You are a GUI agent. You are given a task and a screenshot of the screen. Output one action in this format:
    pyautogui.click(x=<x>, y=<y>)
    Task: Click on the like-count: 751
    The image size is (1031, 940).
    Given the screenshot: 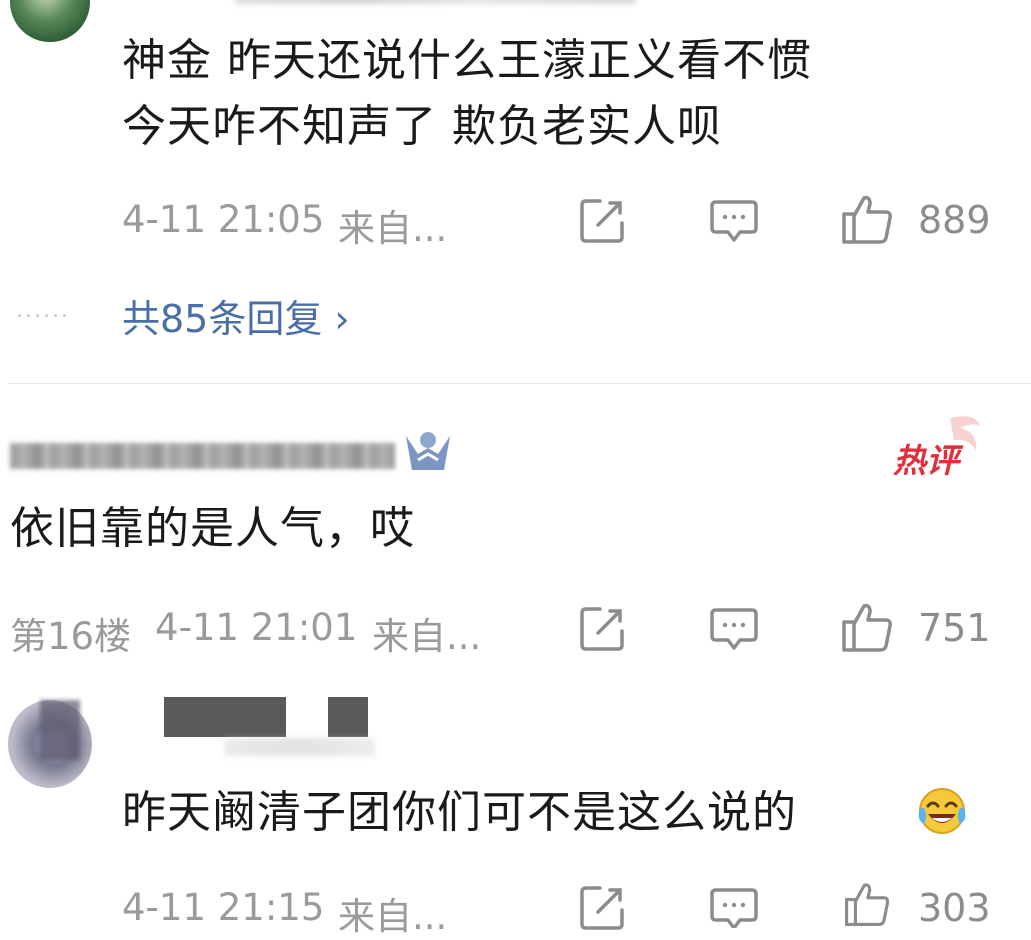 What is the action you would take?
    pyautogui.click(x=954, y=628)
    